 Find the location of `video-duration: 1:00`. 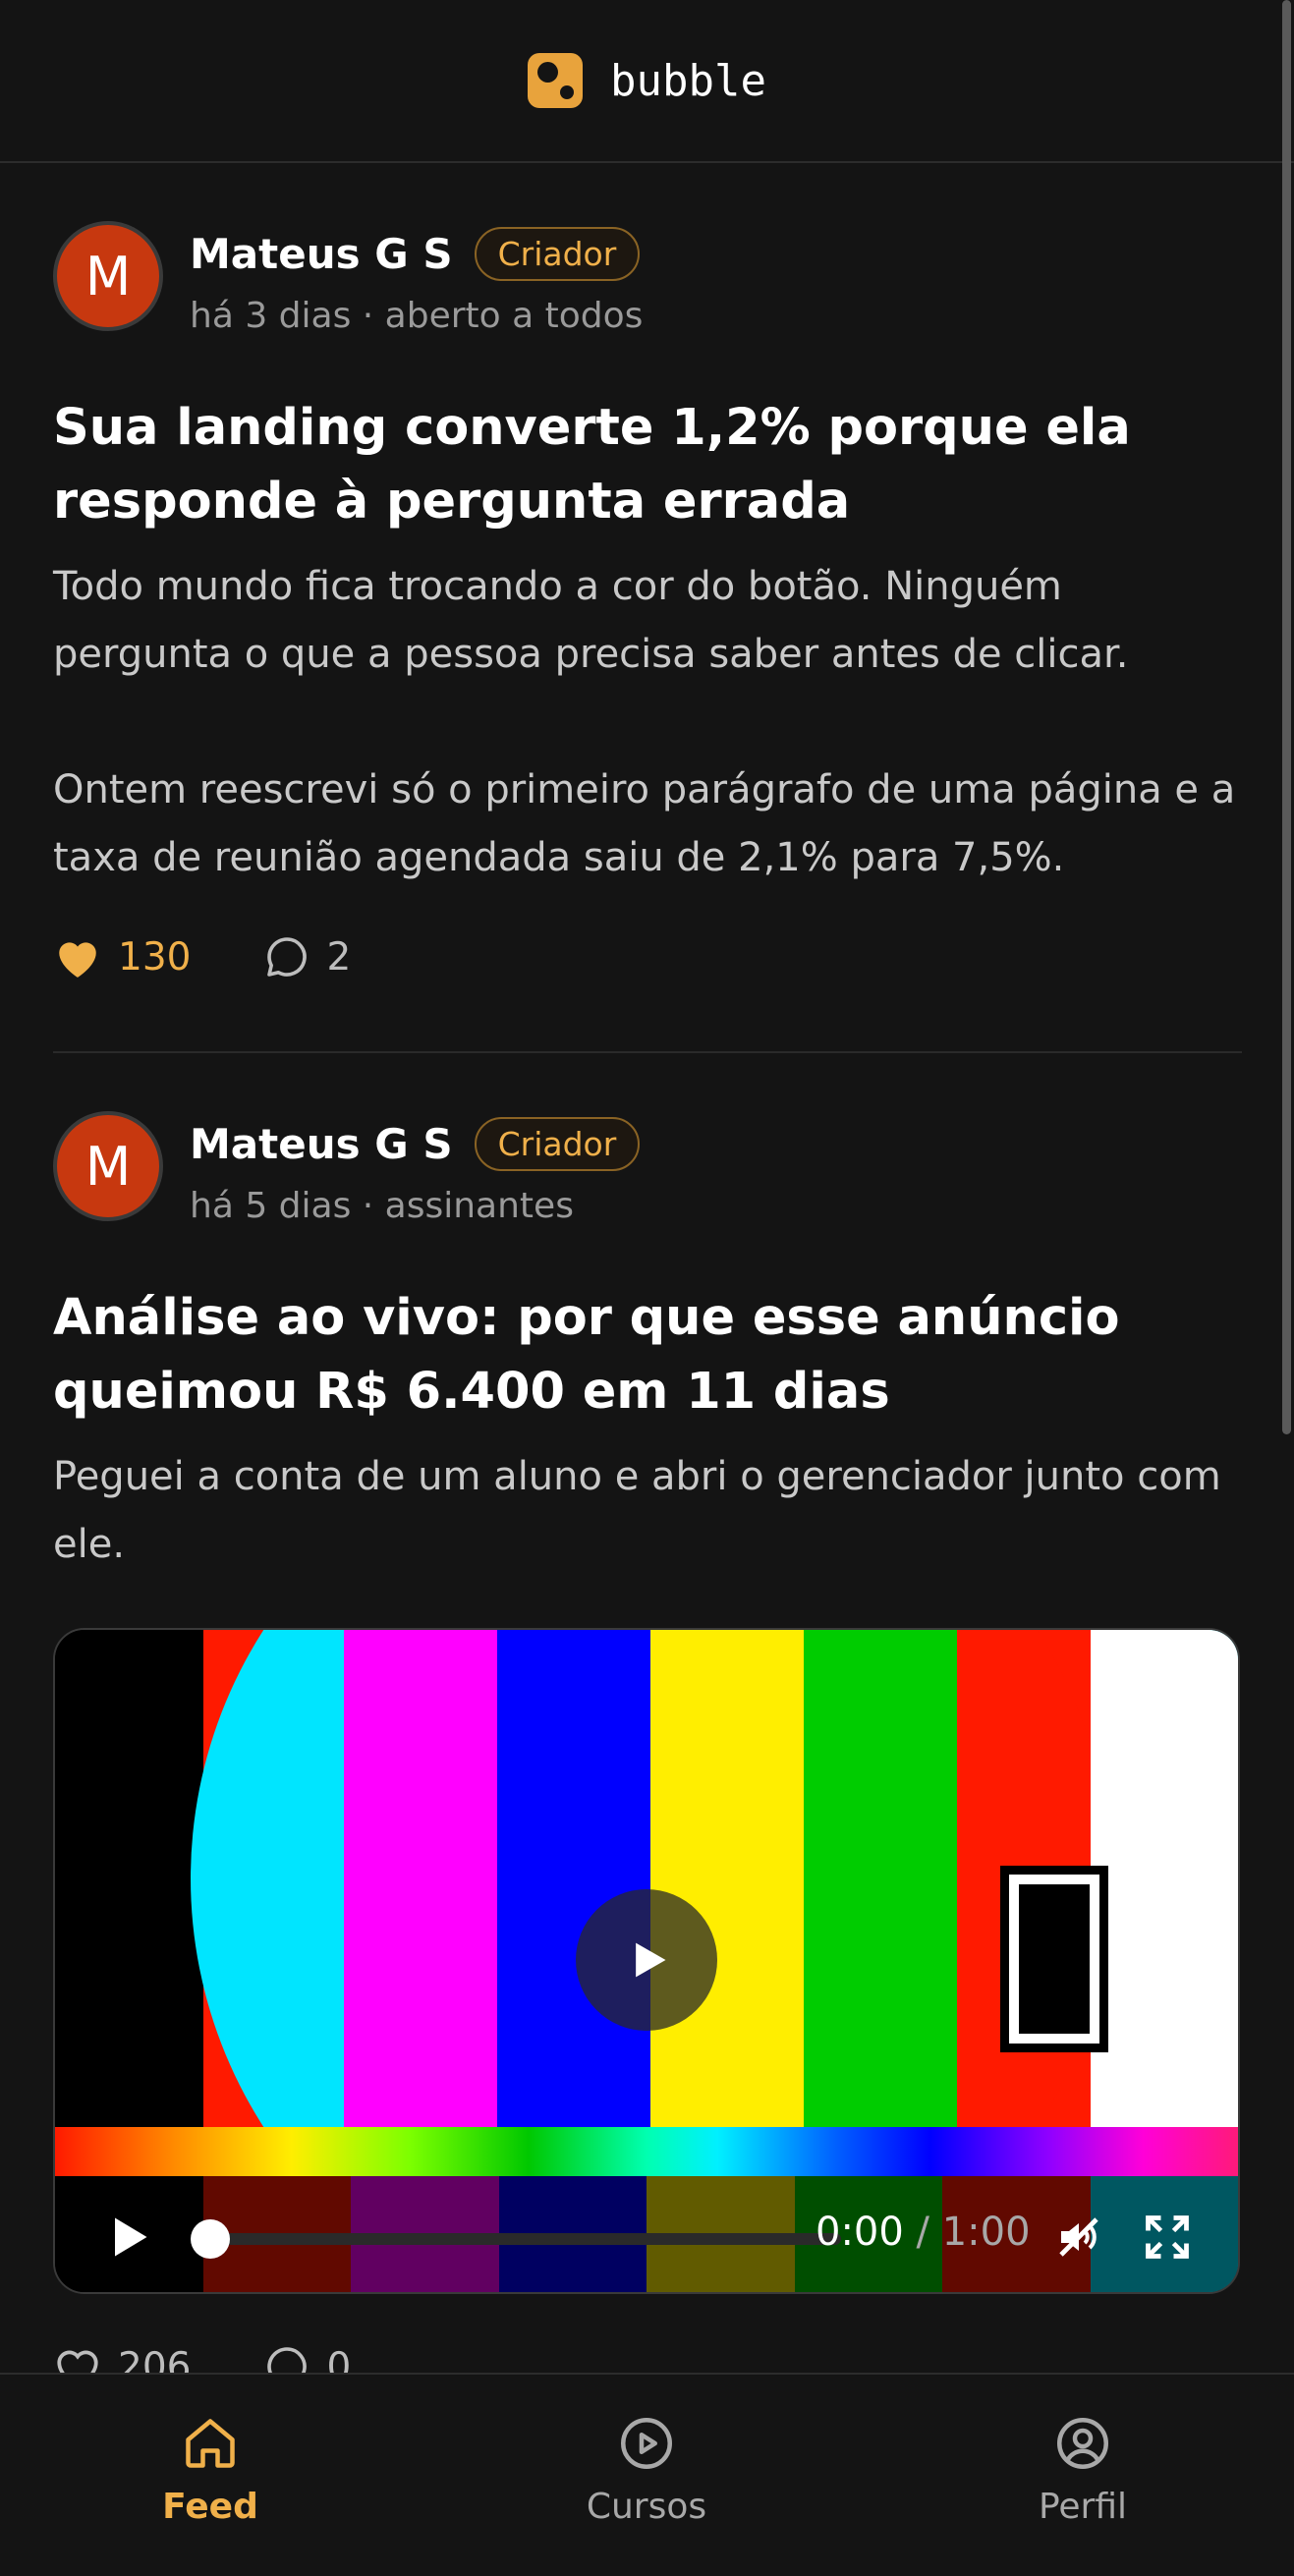

video-duration: 1:00 is located at coordinates (986, 2232).